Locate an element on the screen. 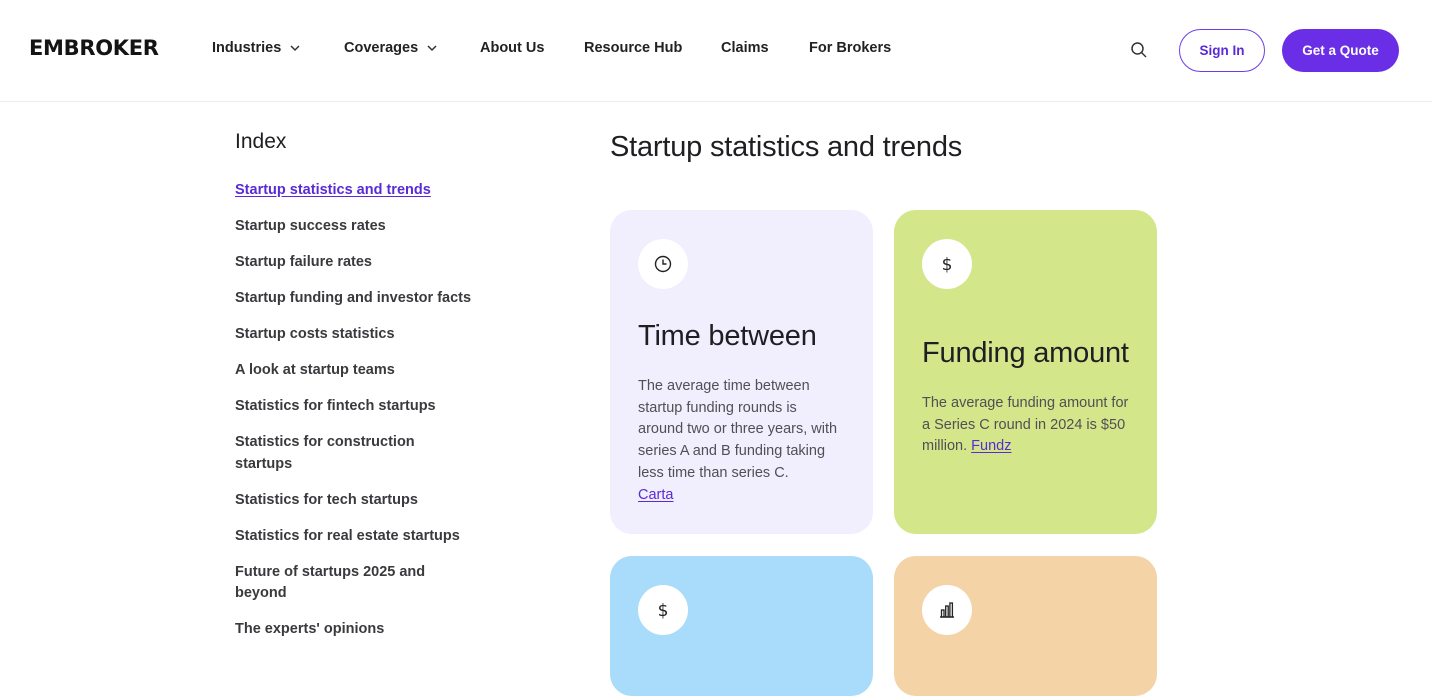 Image resolution: width=1432 pixels, height=696 pixels. nav-about-us-label: About Us is located at coordinates (512, 48).